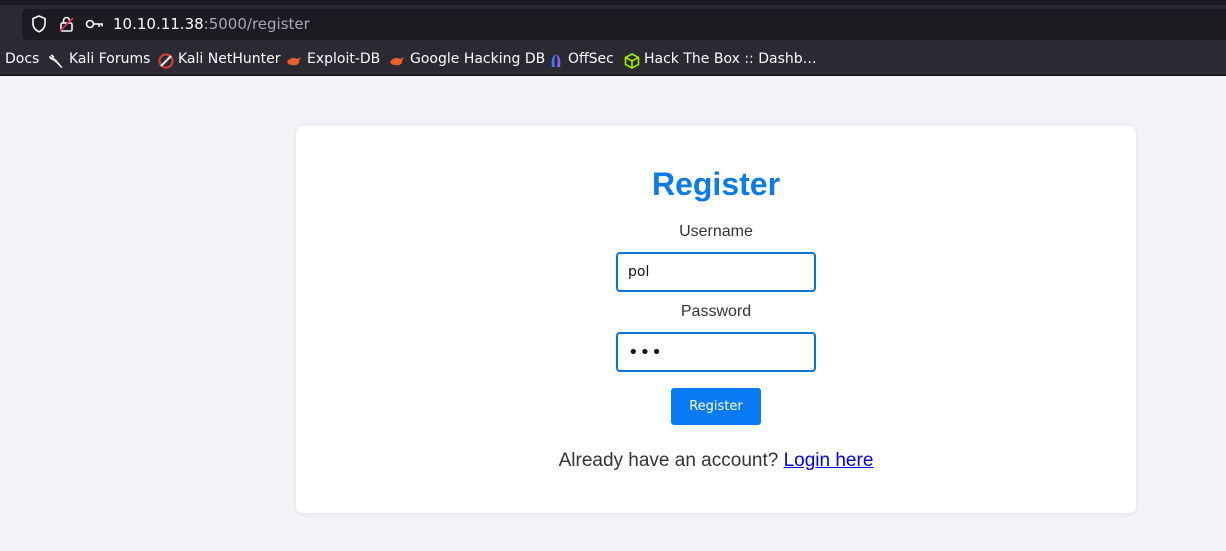 The image size is (1226, 551). What do you see at coordinates (256, 24) in the screenshot?
I see `url-path: :5000/register` at bounding box center [256, 24].